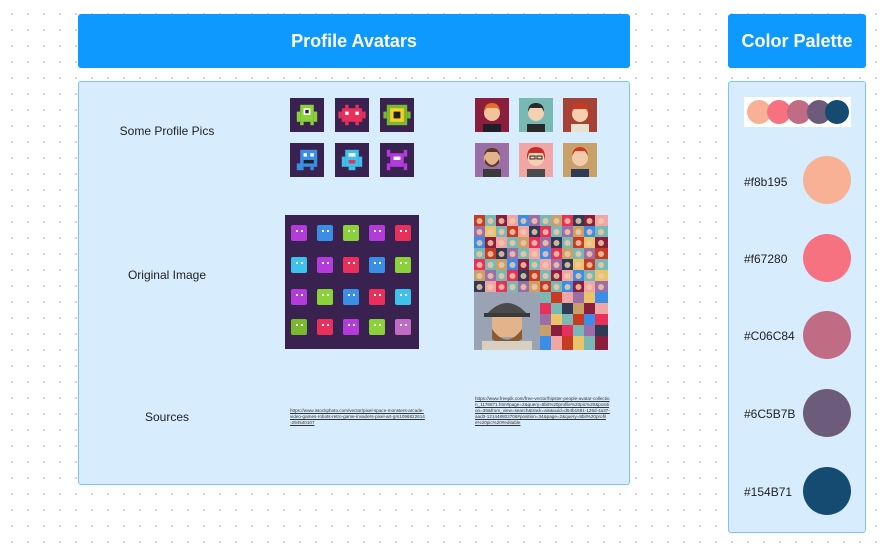 The width and height of the screenshot is (885, 546). What do you see at coordinates (536, 160) in the screenshot?
I see `avatar-glasses-icon` at bounding box center [536, 160].